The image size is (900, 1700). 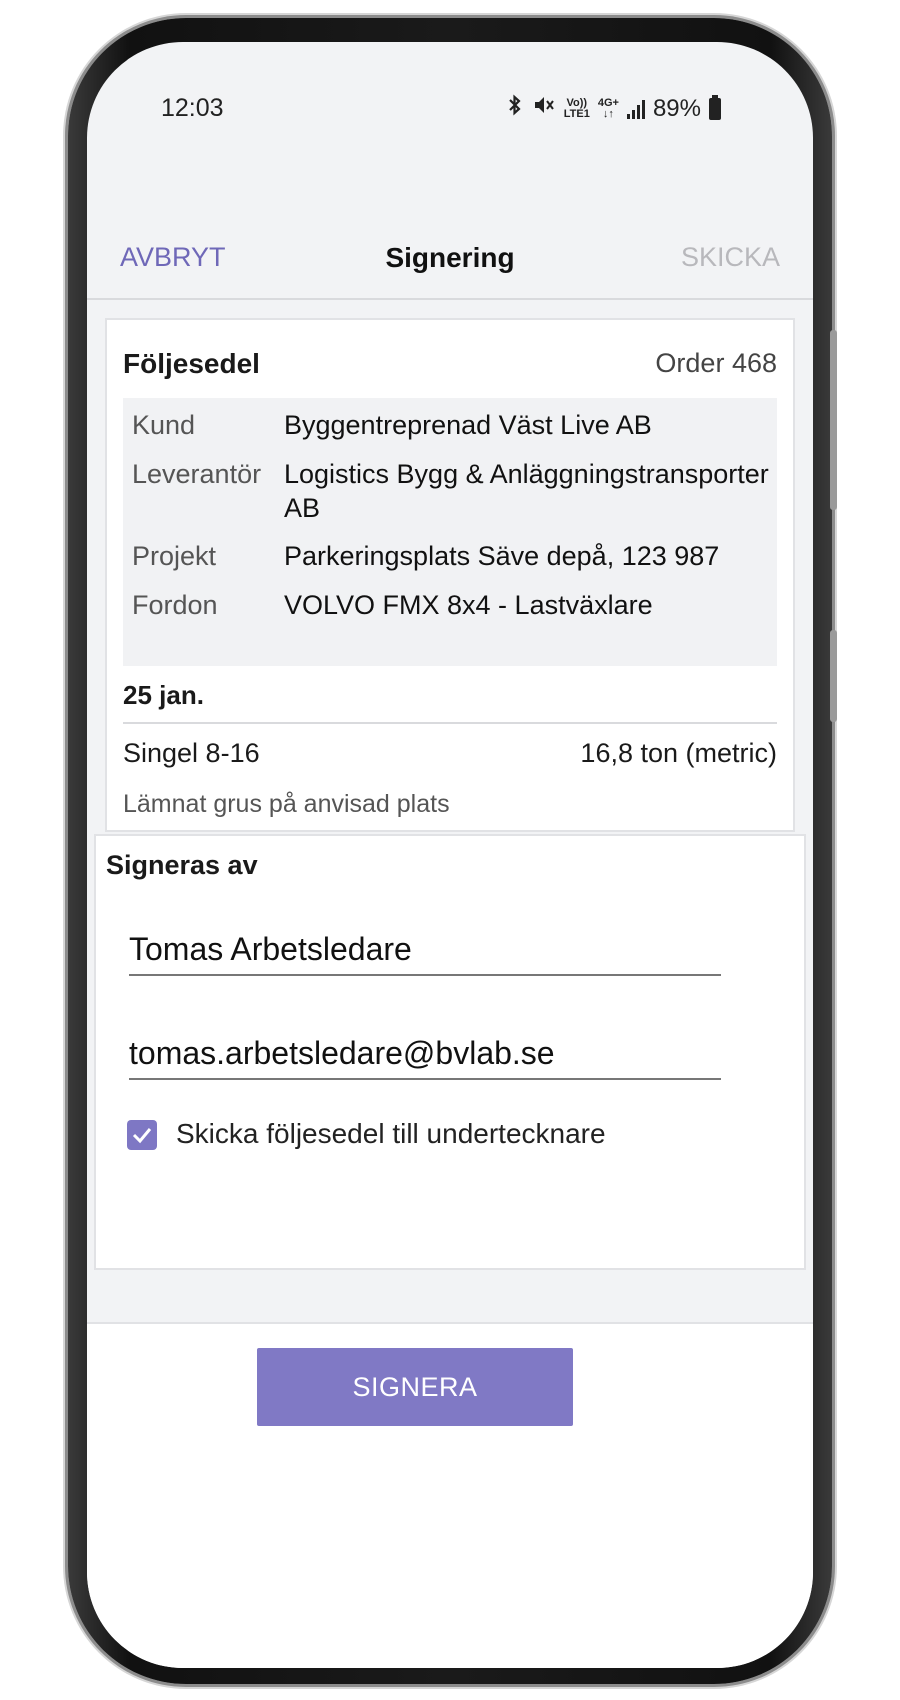 I want to click on volte-icon: Vo)) LTE1, so click(x=576, y=108).